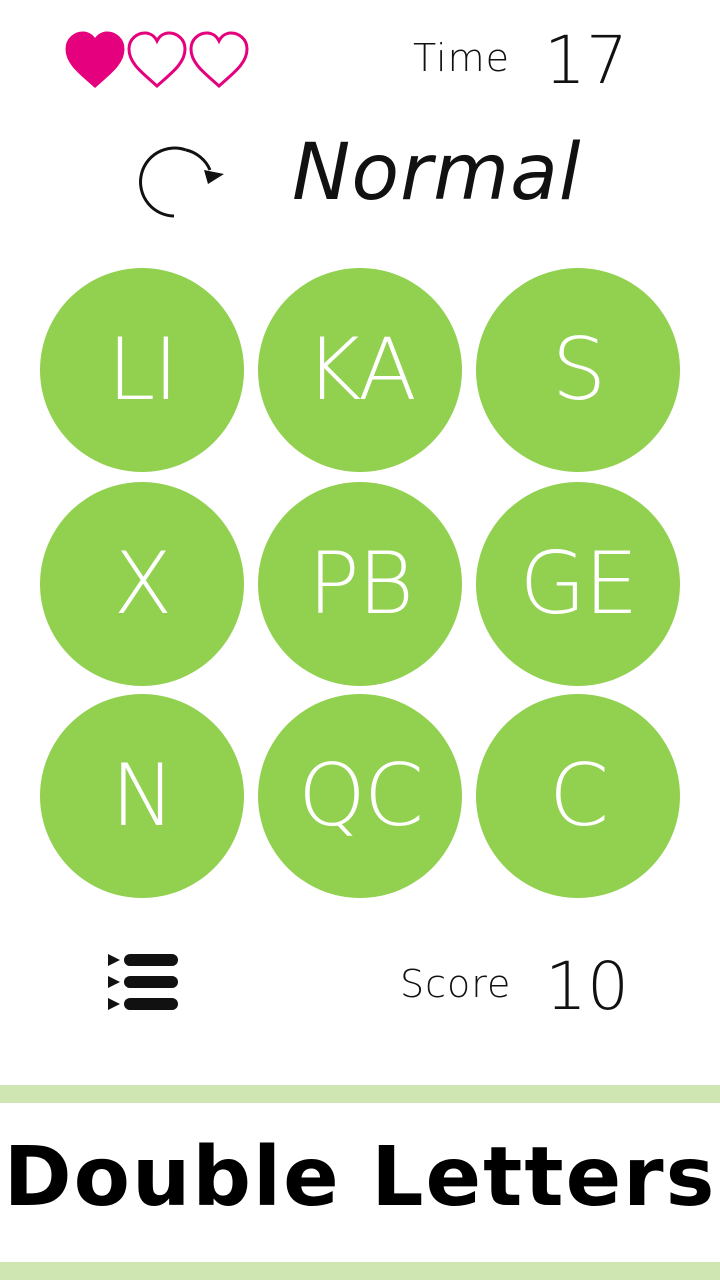  I want to click on letter-tile: PB, so click(360, 584).